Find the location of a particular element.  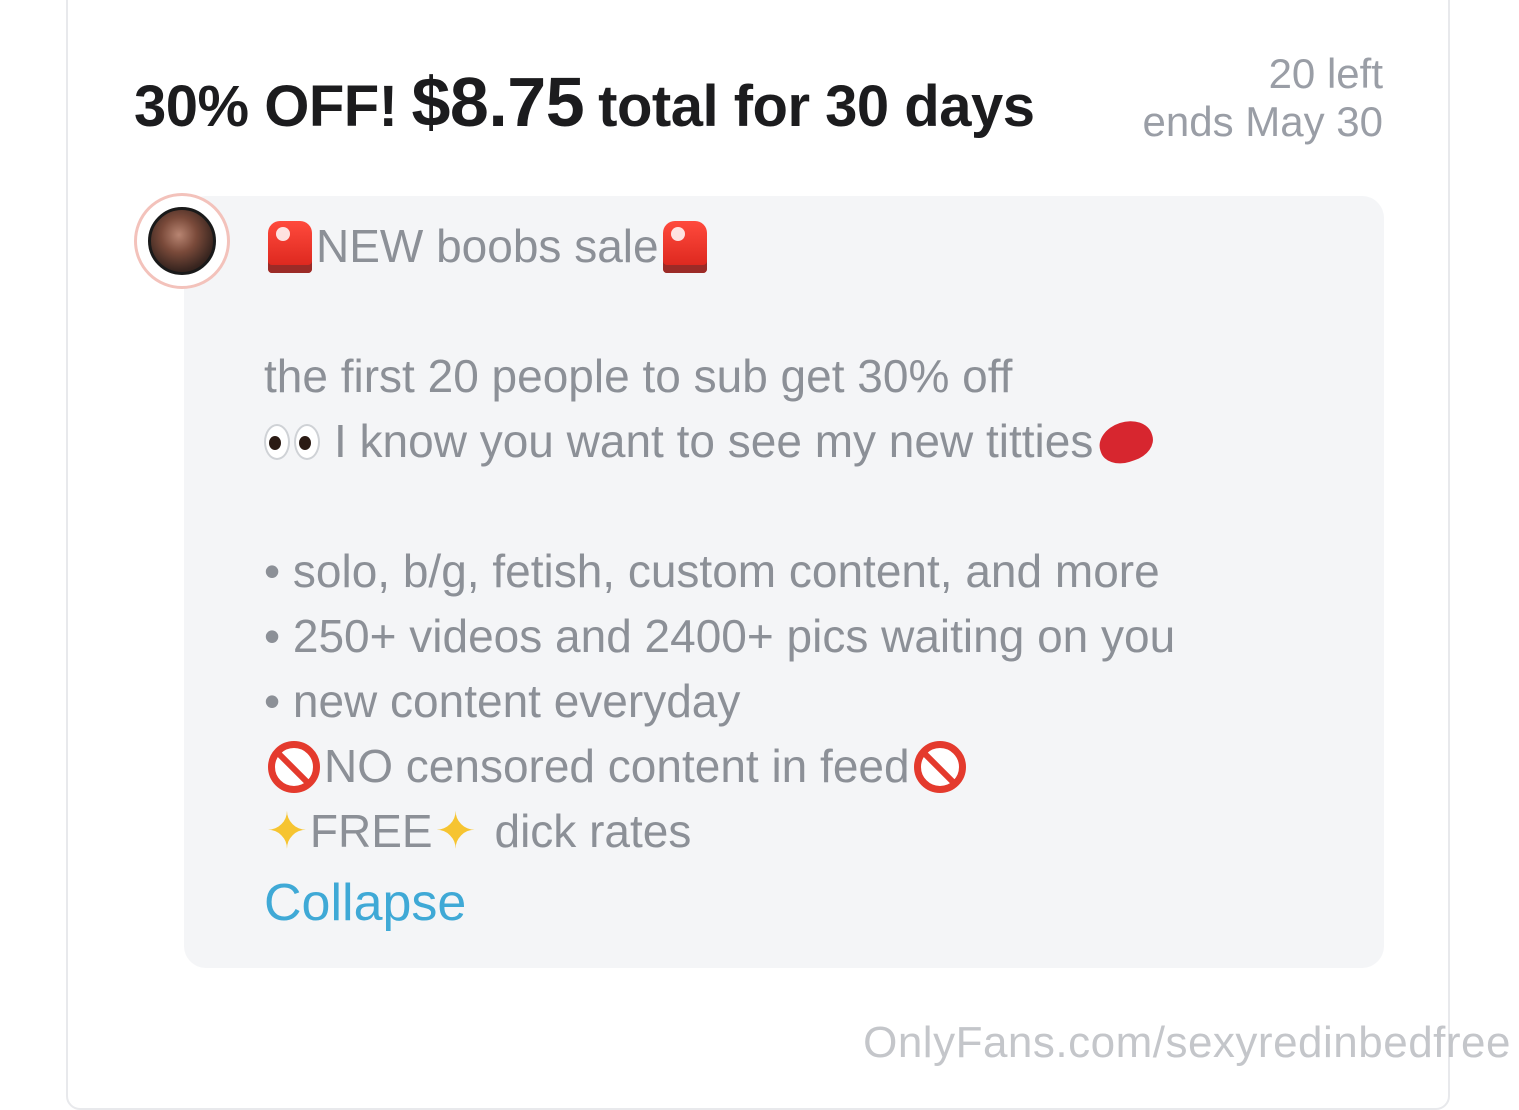

no-censor-line: NO censored content in feed is located at coordinates (719, 766).